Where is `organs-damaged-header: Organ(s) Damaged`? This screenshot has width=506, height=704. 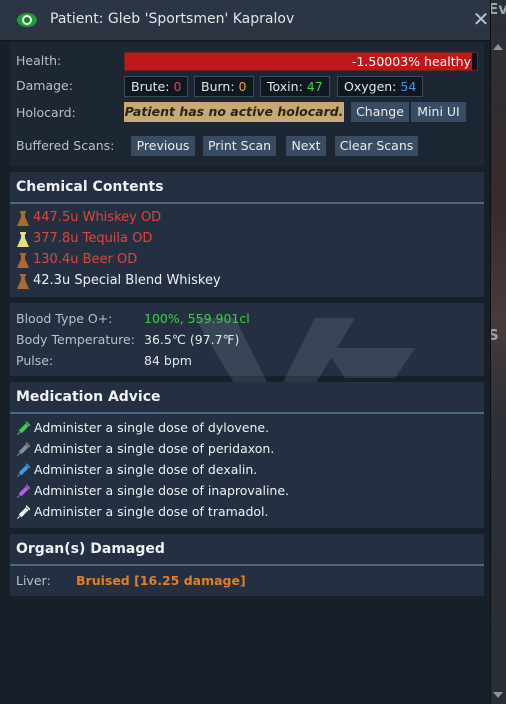 organs-damaged-header: Organ(s) Damaged is located at coordinates (247, 550).